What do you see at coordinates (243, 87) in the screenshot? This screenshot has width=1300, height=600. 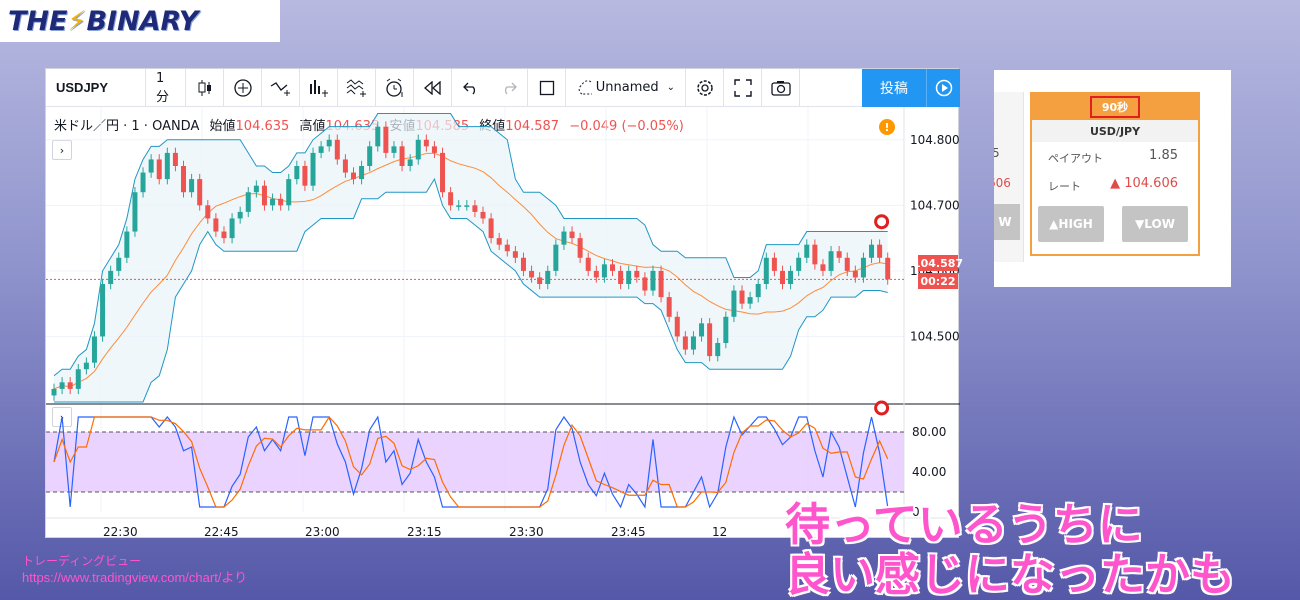 I see `compare-add-icon` at bounding box center [243, 87].